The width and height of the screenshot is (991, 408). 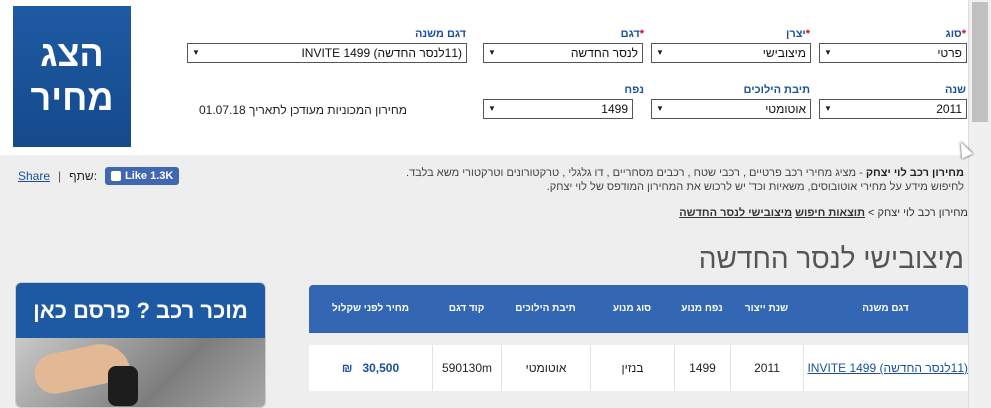 What do you see at coordinates (466, 308) in the screenshot?
I see `header-model-code: קוד דגם` at bounding box center [466, 308].